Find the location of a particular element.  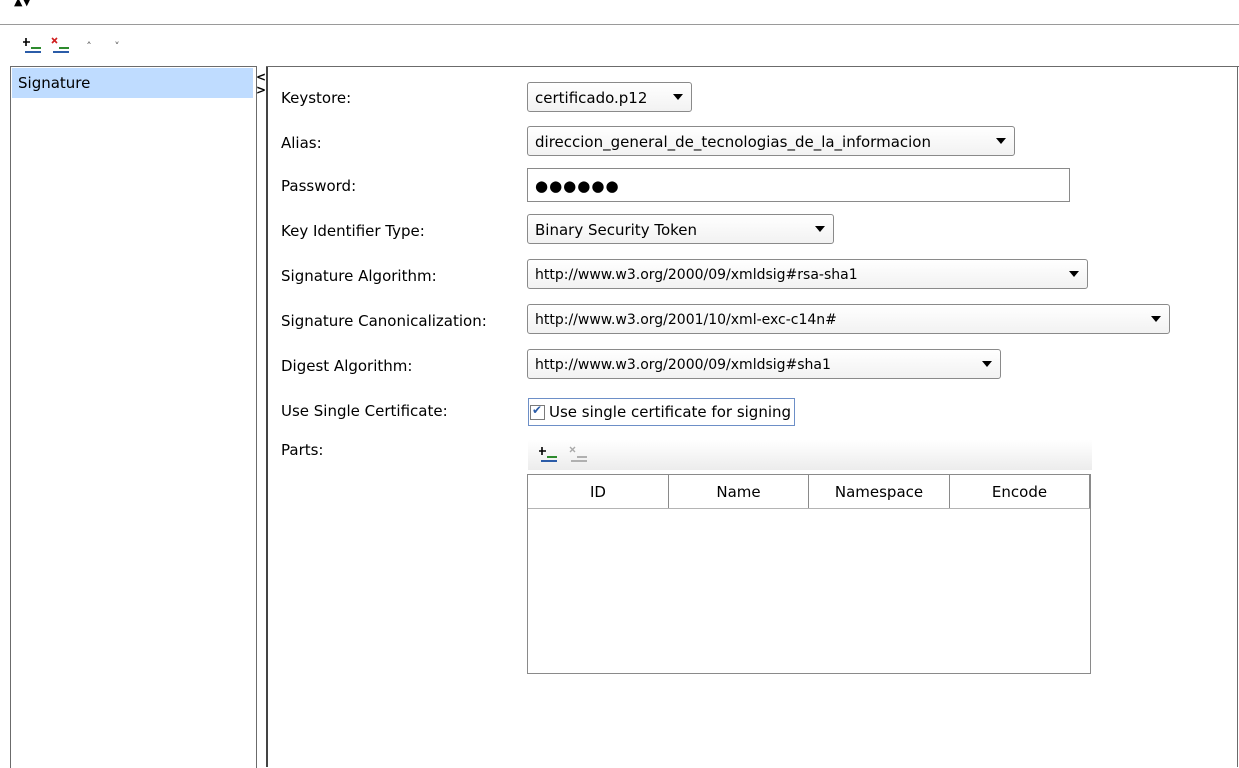

add-part-icon is located at coordinates (549, 455).